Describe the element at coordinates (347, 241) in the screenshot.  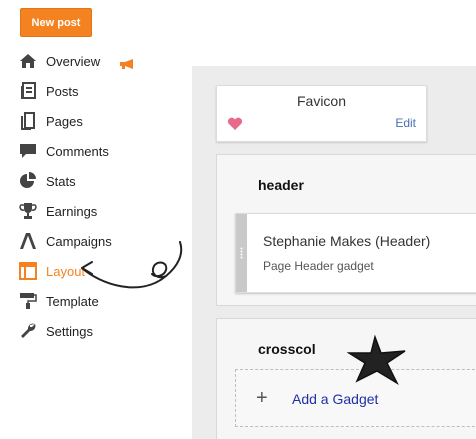
I see `gadget-title: Stephanie Makes (Header)` at that location.